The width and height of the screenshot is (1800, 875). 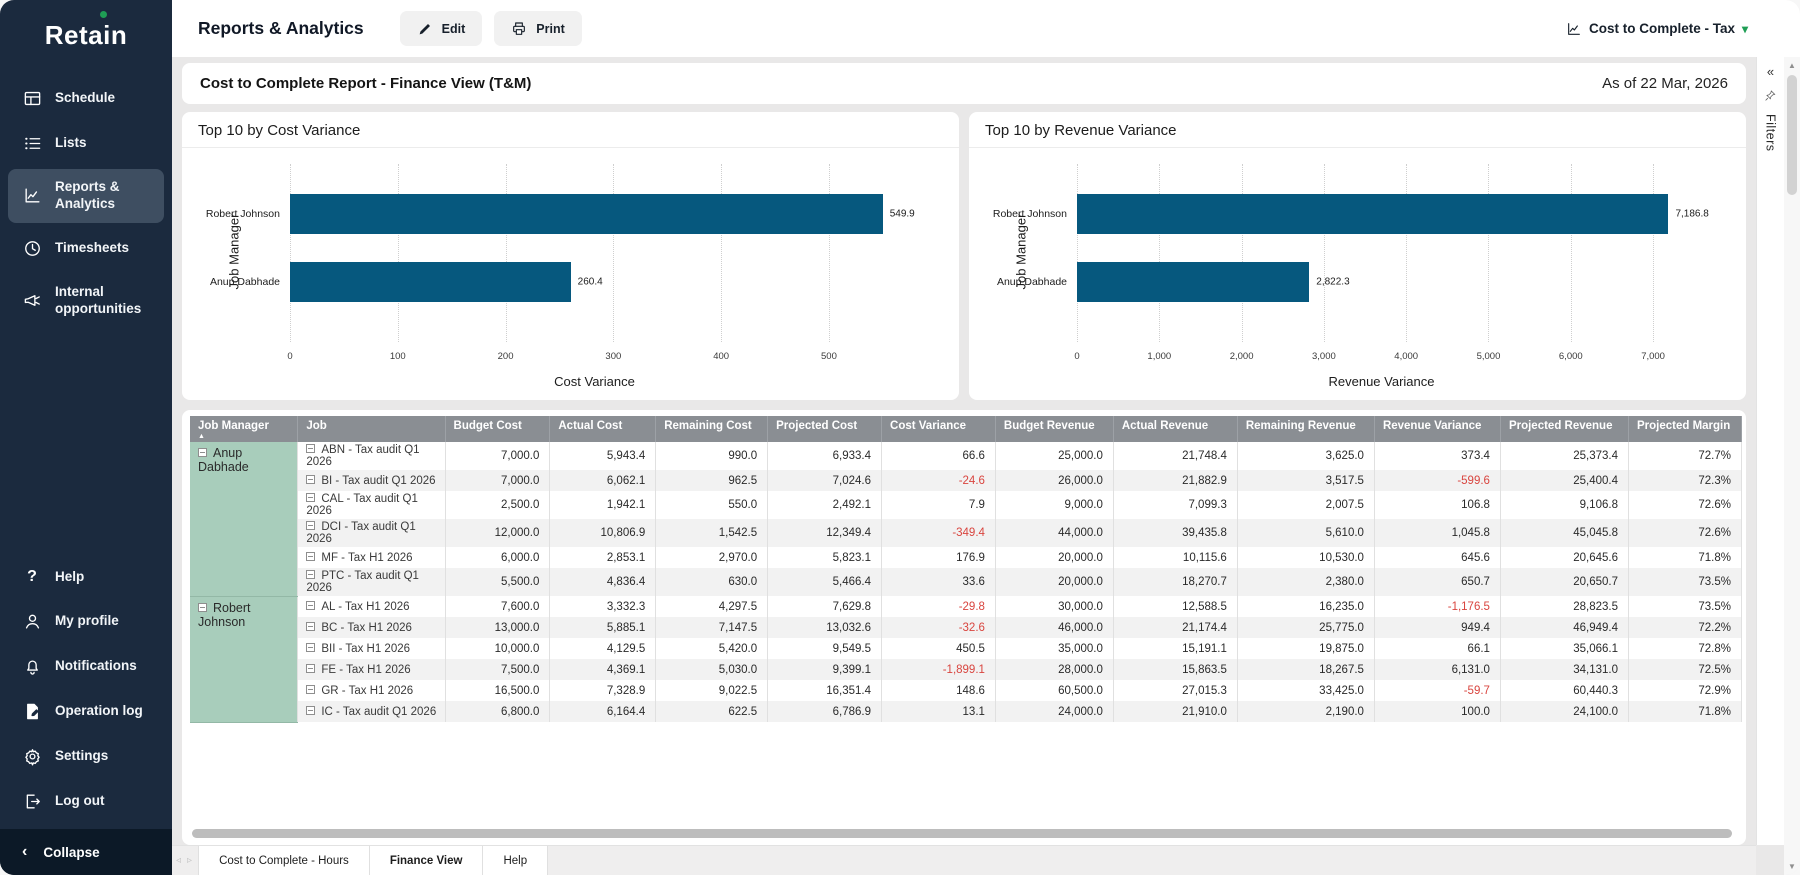 I want to click on tab-cost-to-complete-hours: Cost to Complete - Hours, so click(x=284, y=860).